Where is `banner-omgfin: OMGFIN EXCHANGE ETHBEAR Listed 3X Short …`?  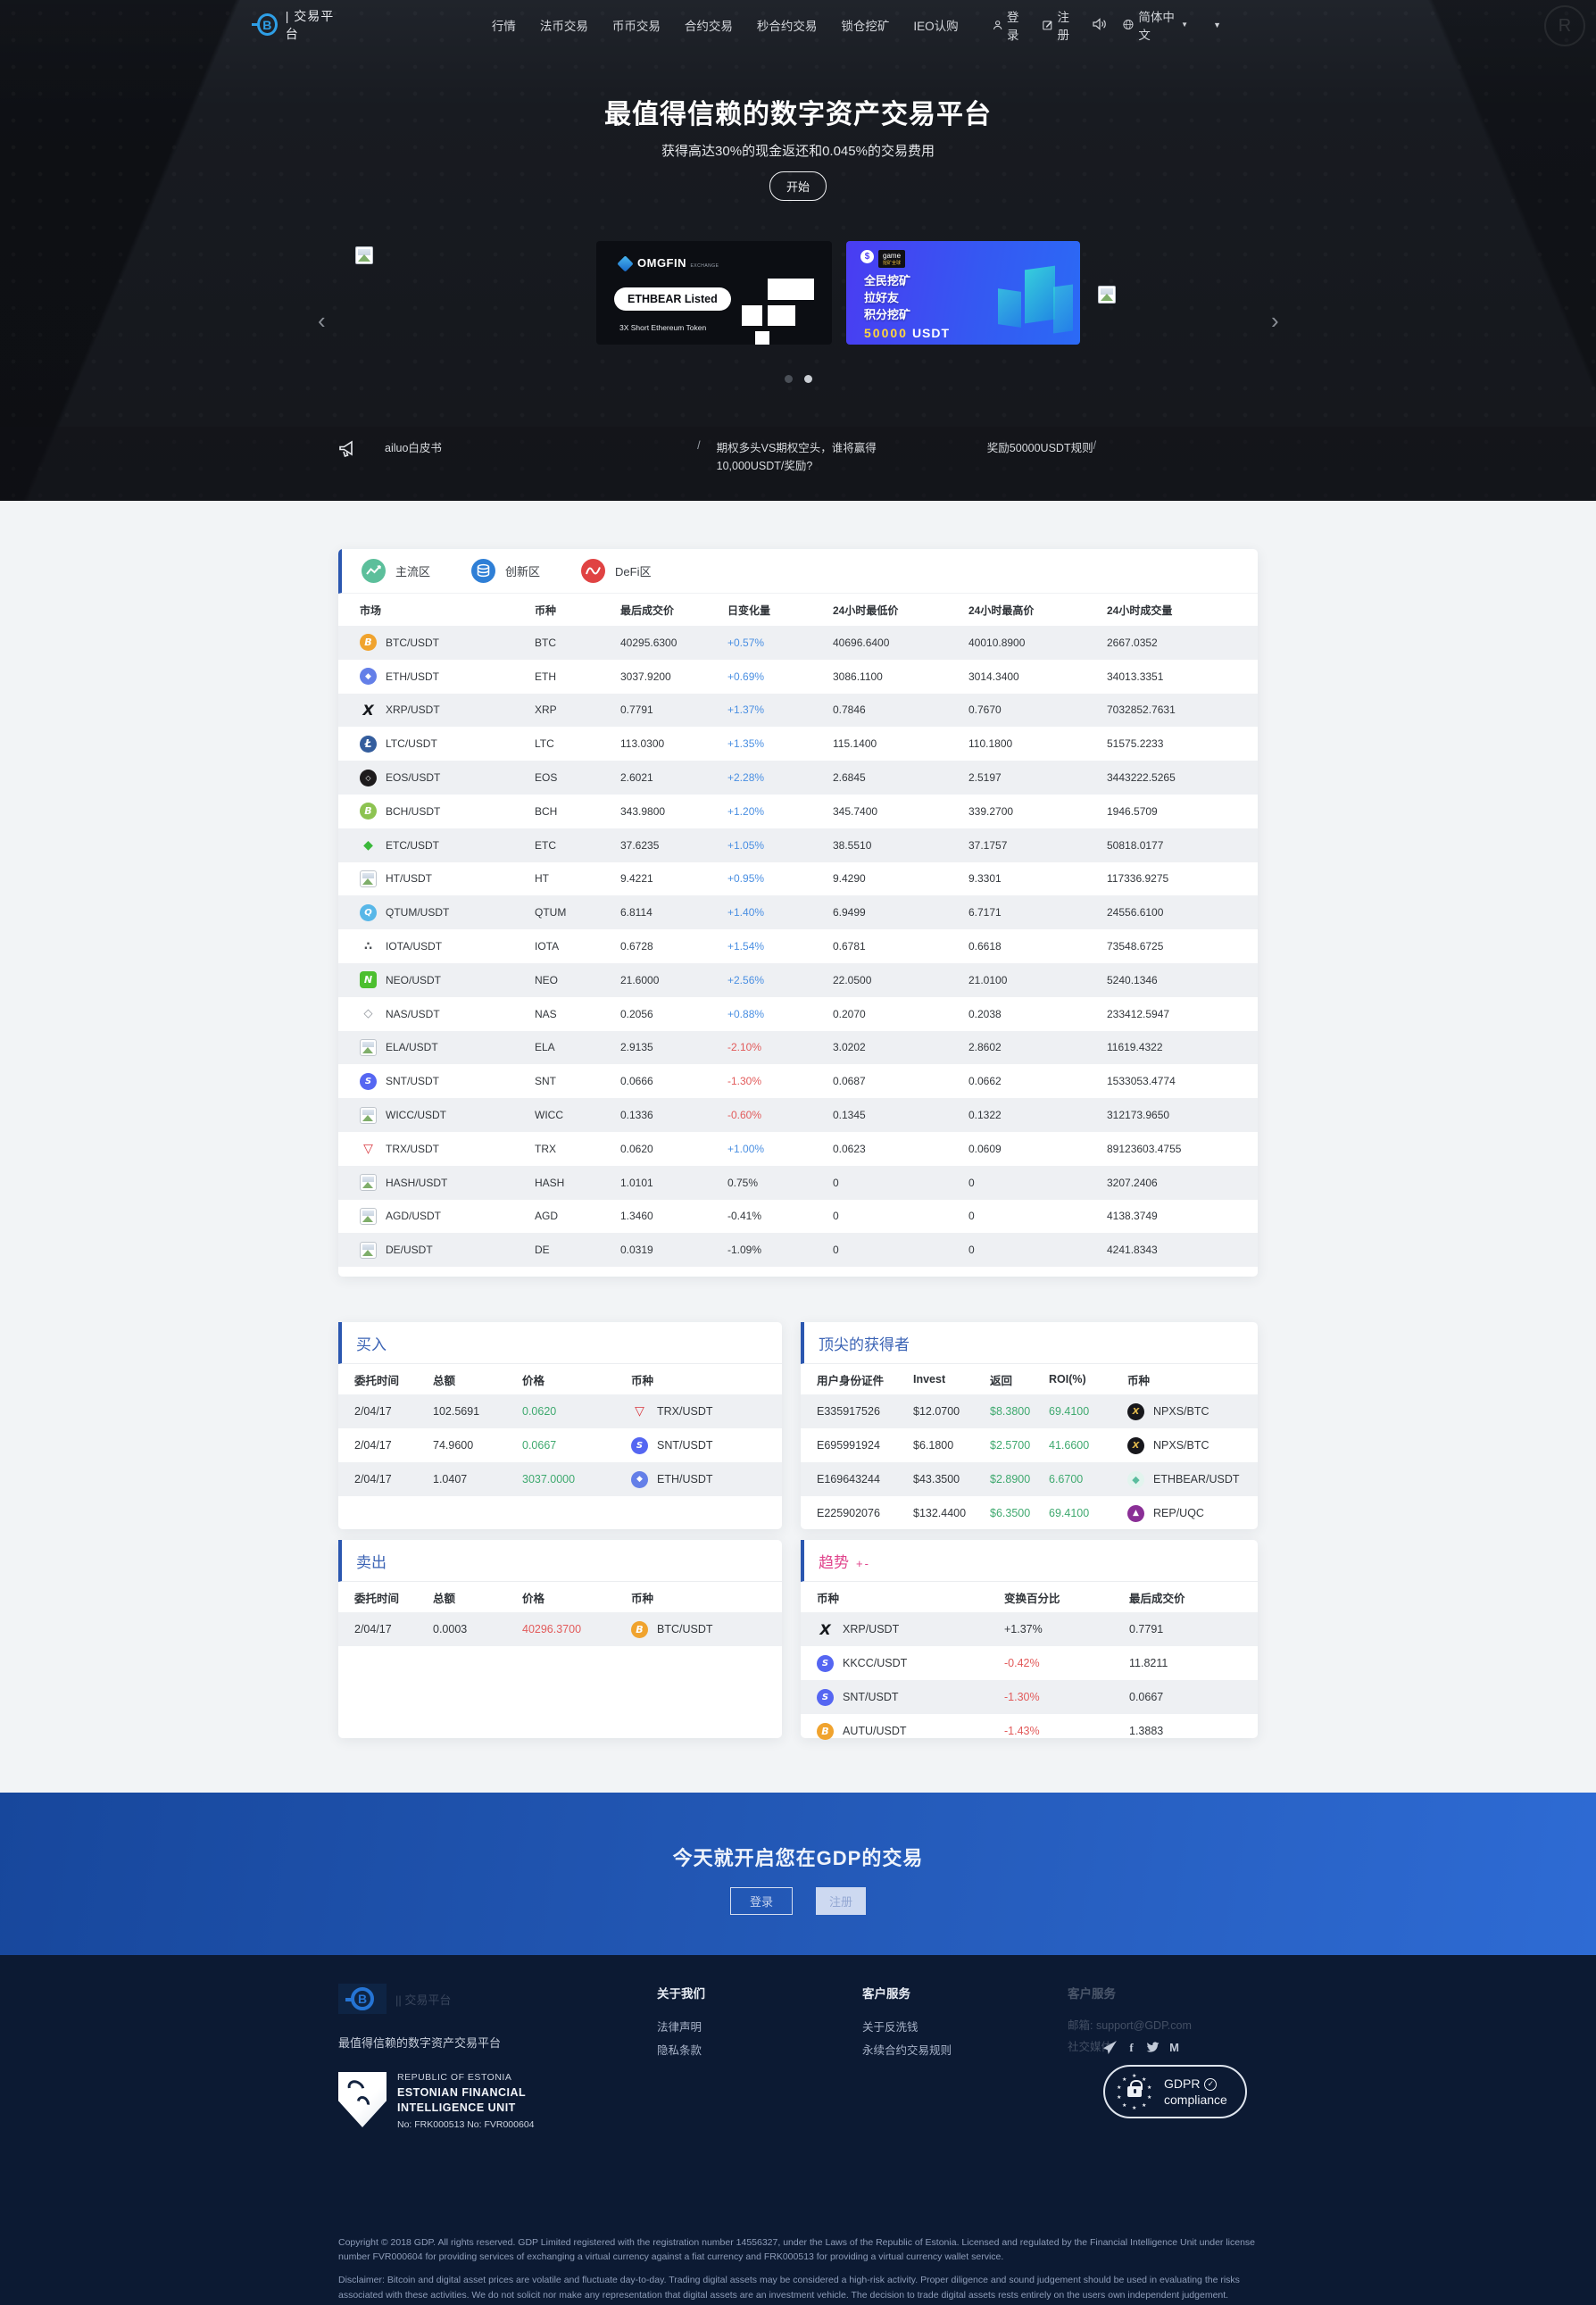
banner-omgfin: OMGFIN EXCHANGE ETHBEAR Listed 3X Short … is located at coordinates (714, 293).